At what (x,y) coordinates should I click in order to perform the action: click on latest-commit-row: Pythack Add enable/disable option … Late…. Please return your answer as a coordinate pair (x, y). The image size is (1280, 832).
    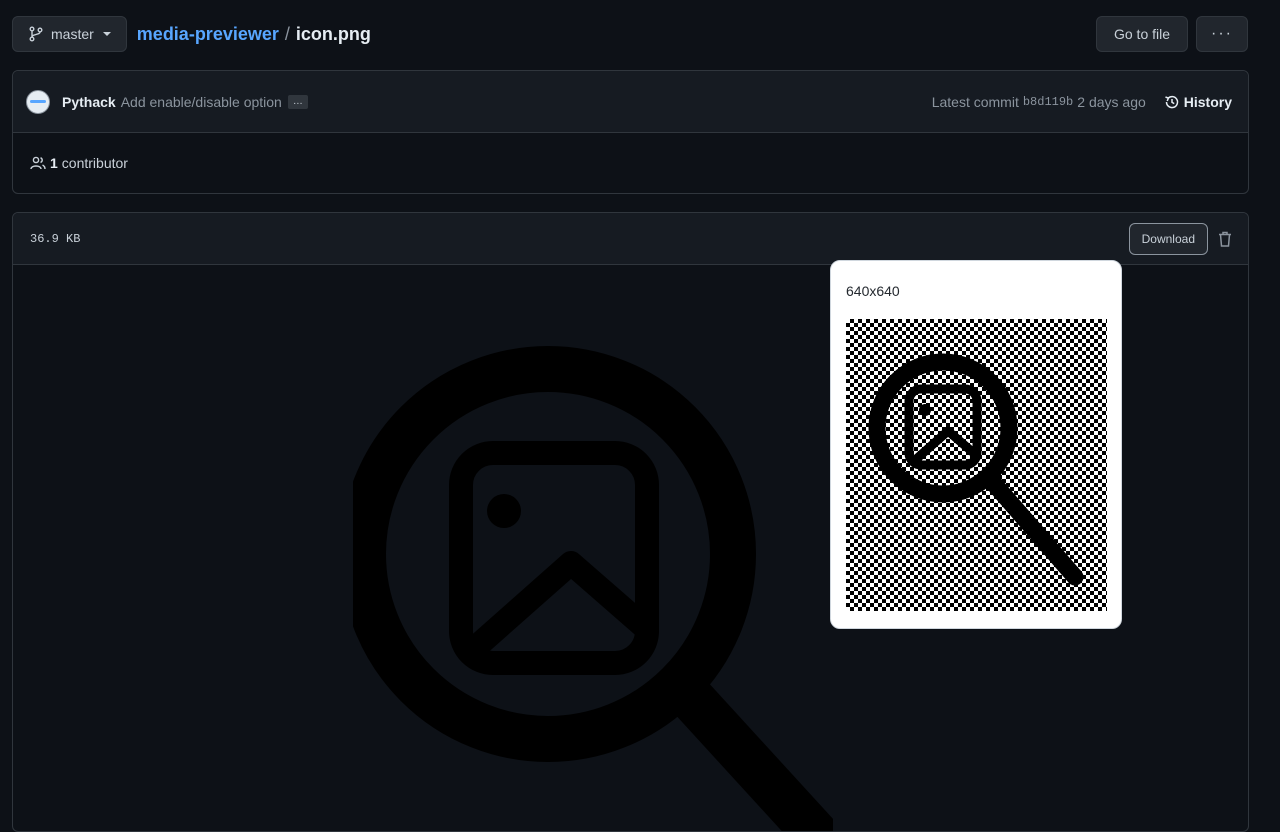
    Looking at the image, I should click on (630, 102).